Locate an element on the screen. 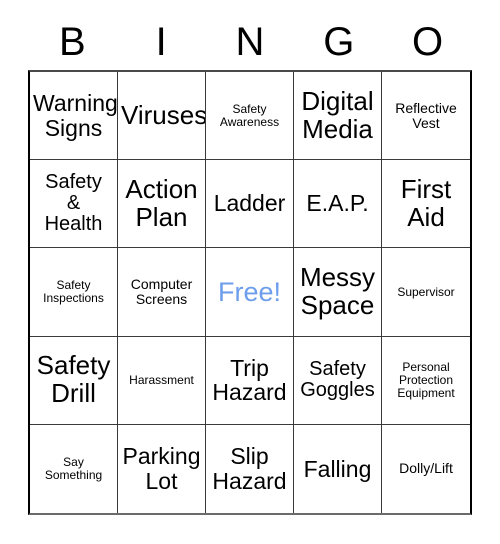  bingo-square: Ladder is located at coordinates (250, 204).